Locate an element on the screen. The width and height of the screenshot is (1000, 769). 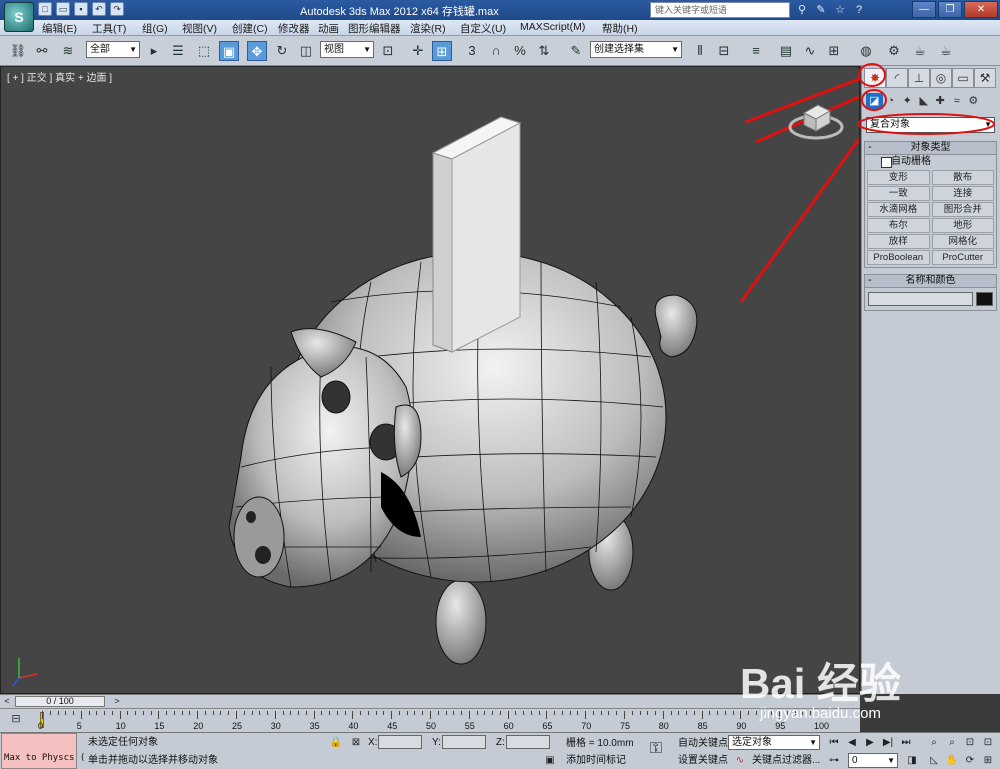
spinner-snap-icon: ⇅ is located at coordinates (544, 51).